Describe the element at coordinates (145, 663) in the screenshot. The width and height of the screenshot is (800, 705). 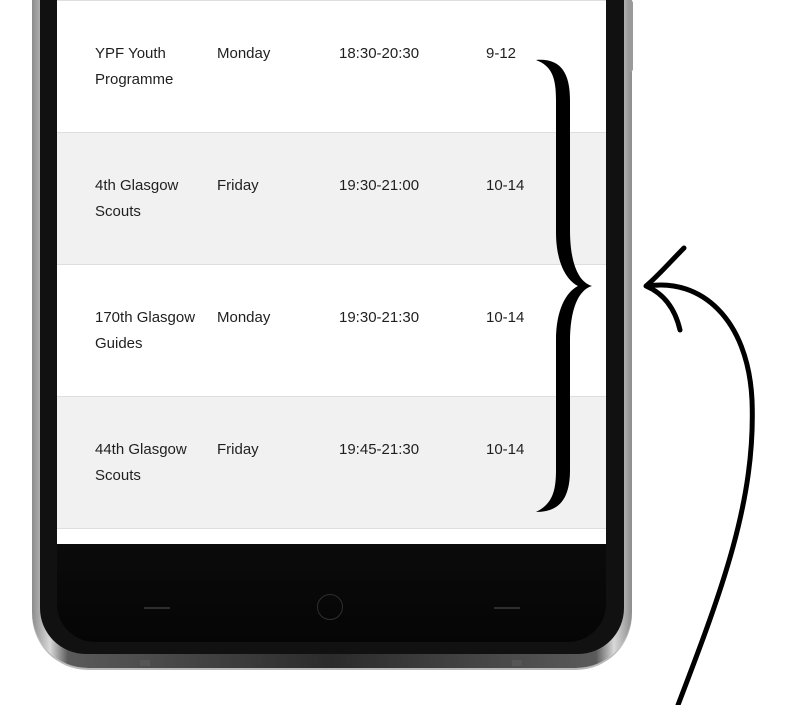
I see `phone-foot-left` at that location.